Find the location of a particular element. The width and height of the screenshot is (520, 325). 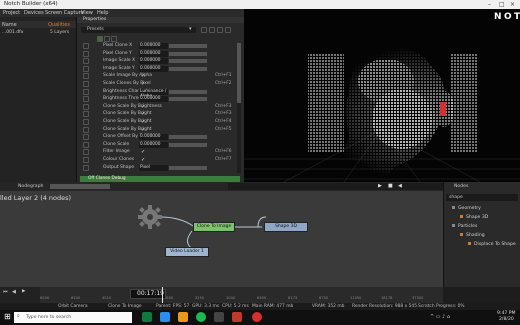

menu-item-help: Help is located at coordinates (102, 13).